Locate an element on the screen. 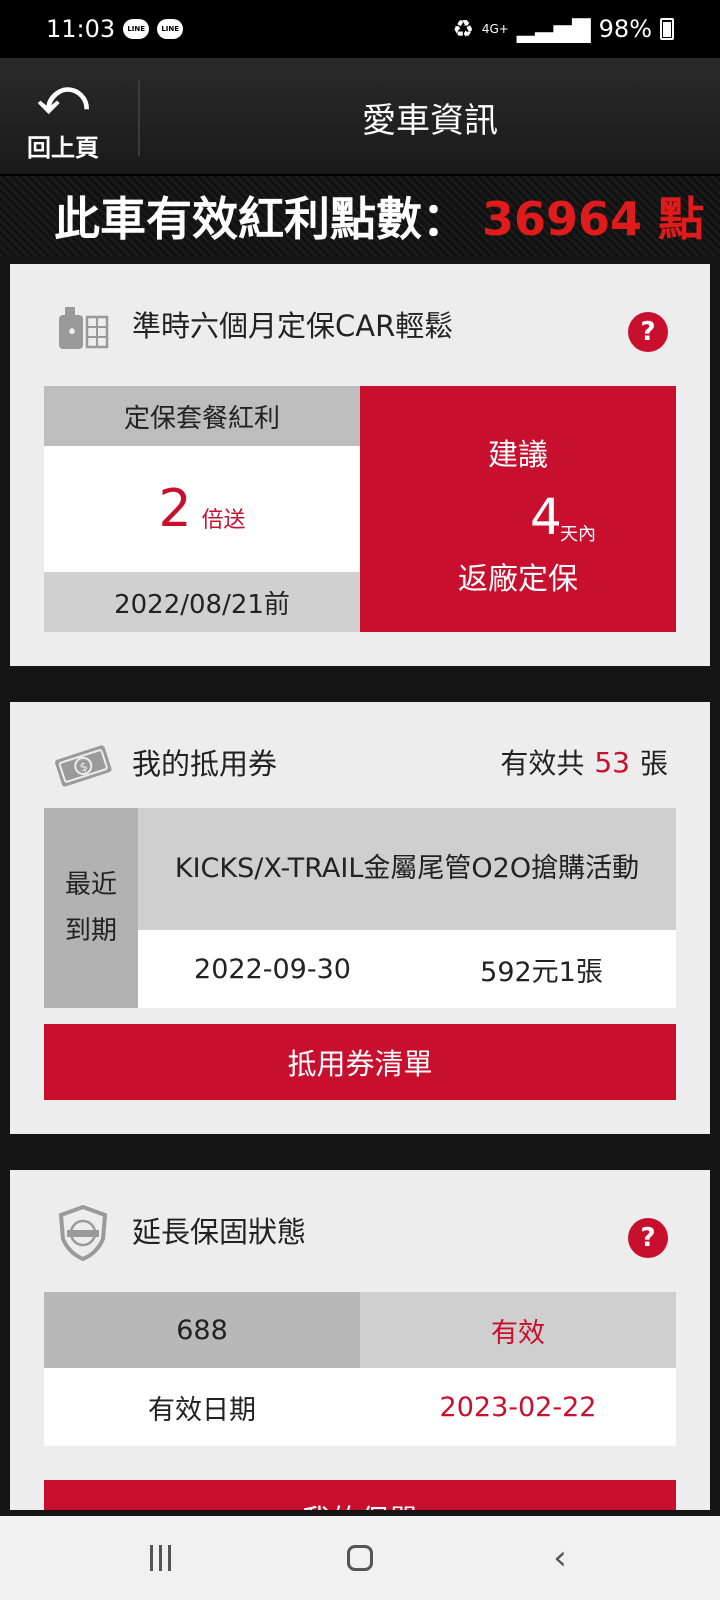 This screenshot has height=1600, width=720. coupon-value: 592元1張 is located at coordinates (541, 972).